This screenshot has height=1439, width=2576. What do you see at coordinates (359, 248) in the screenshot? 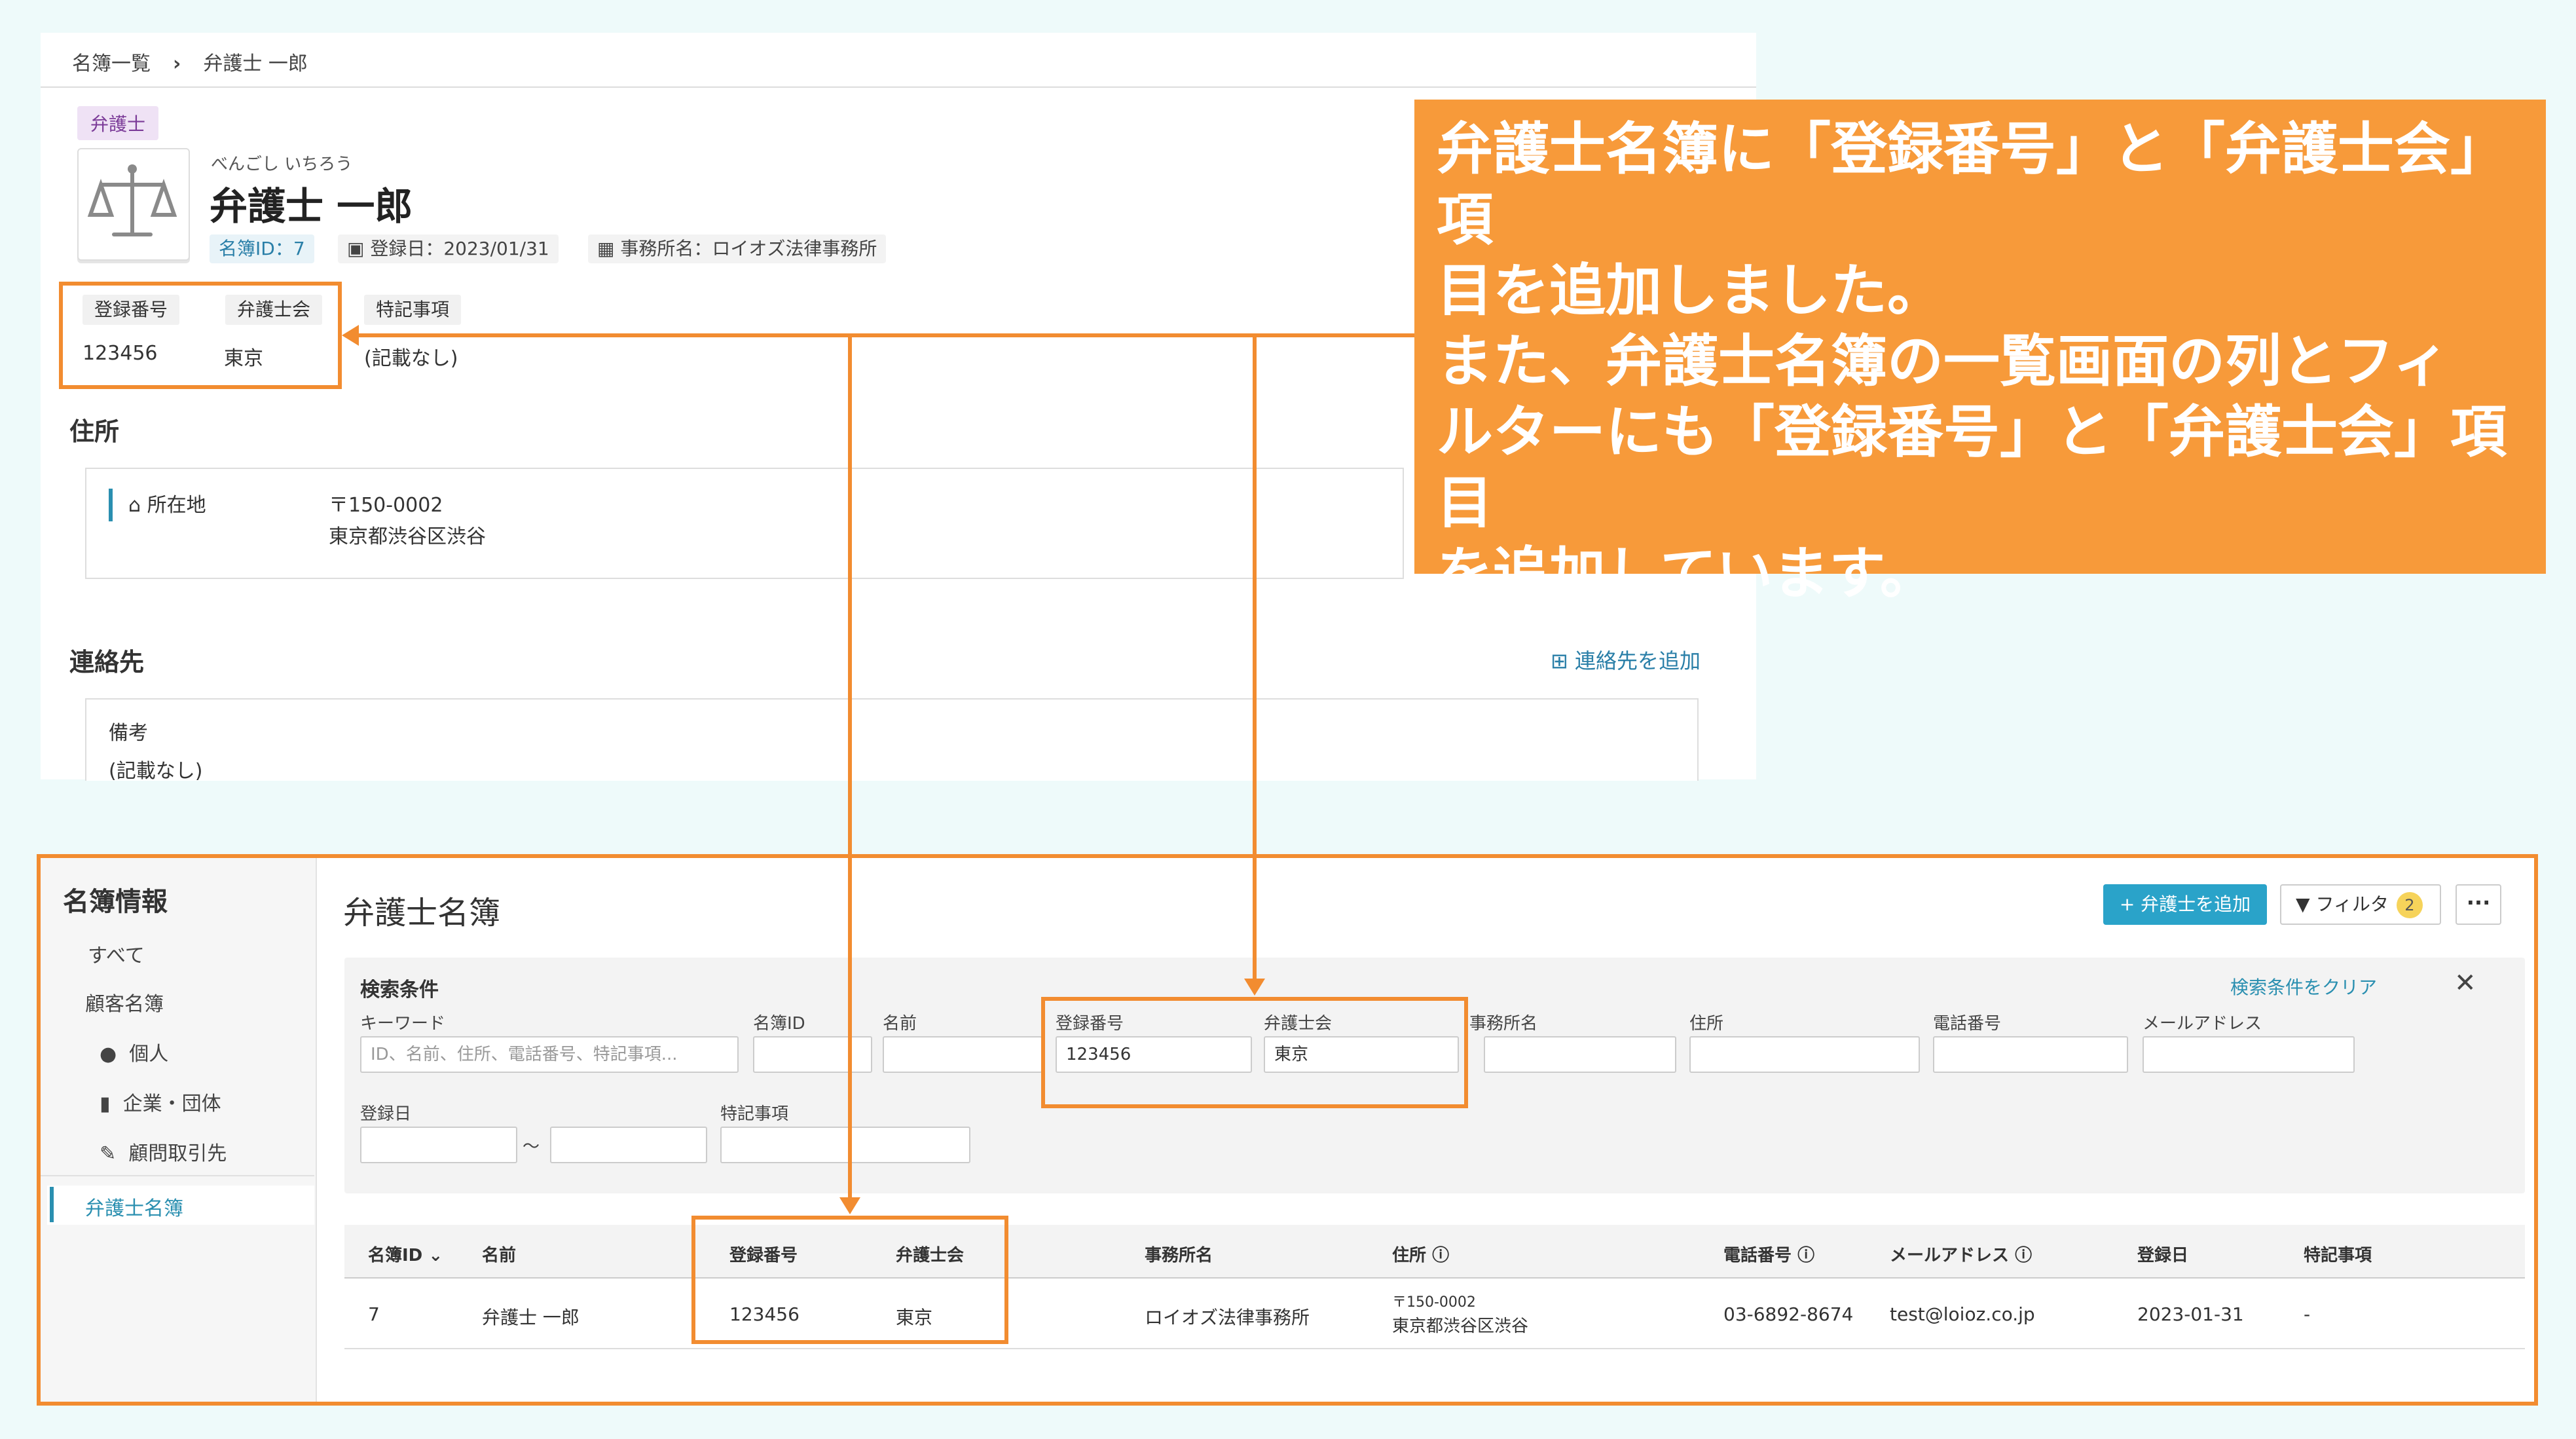
I see `calendar-icon: ▣` at bounding box center [359, 248].